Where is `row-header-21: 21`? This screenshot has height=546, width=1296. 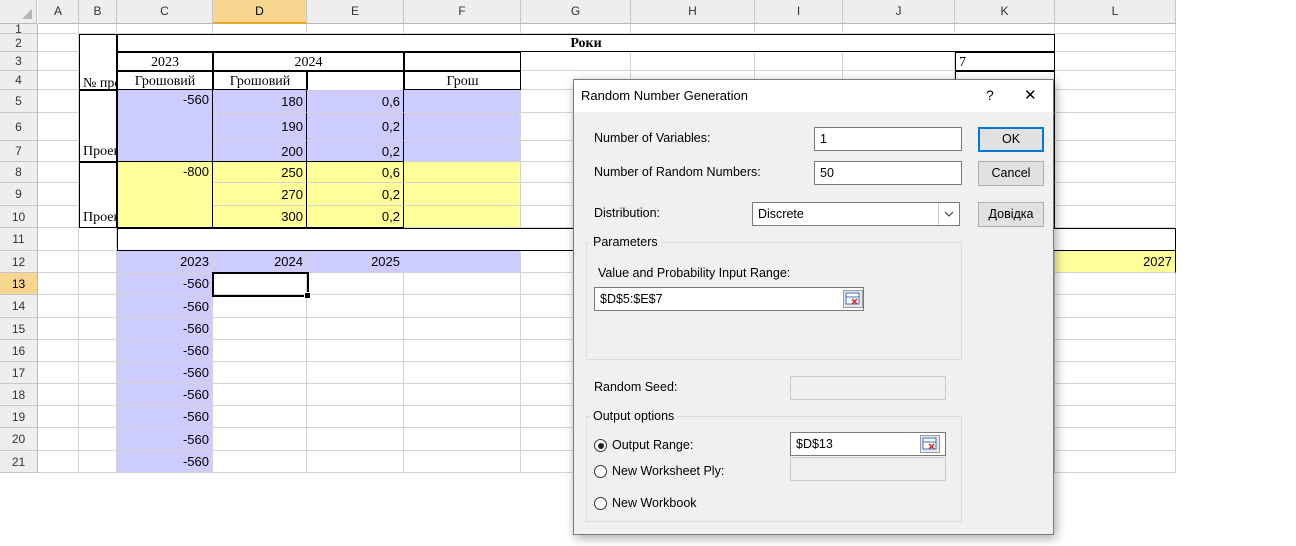
row-header-21: 21 is located at coordinates (19, 462).